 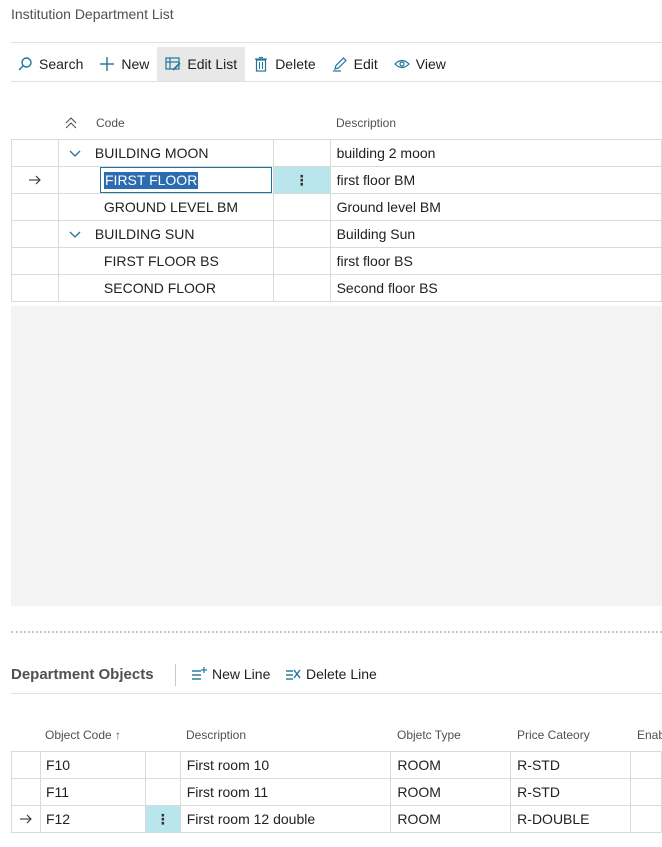 What do you see at coordinates (339, 64) in the screenshot?
I see `pencil-icon` at bounding box center [339, 64].